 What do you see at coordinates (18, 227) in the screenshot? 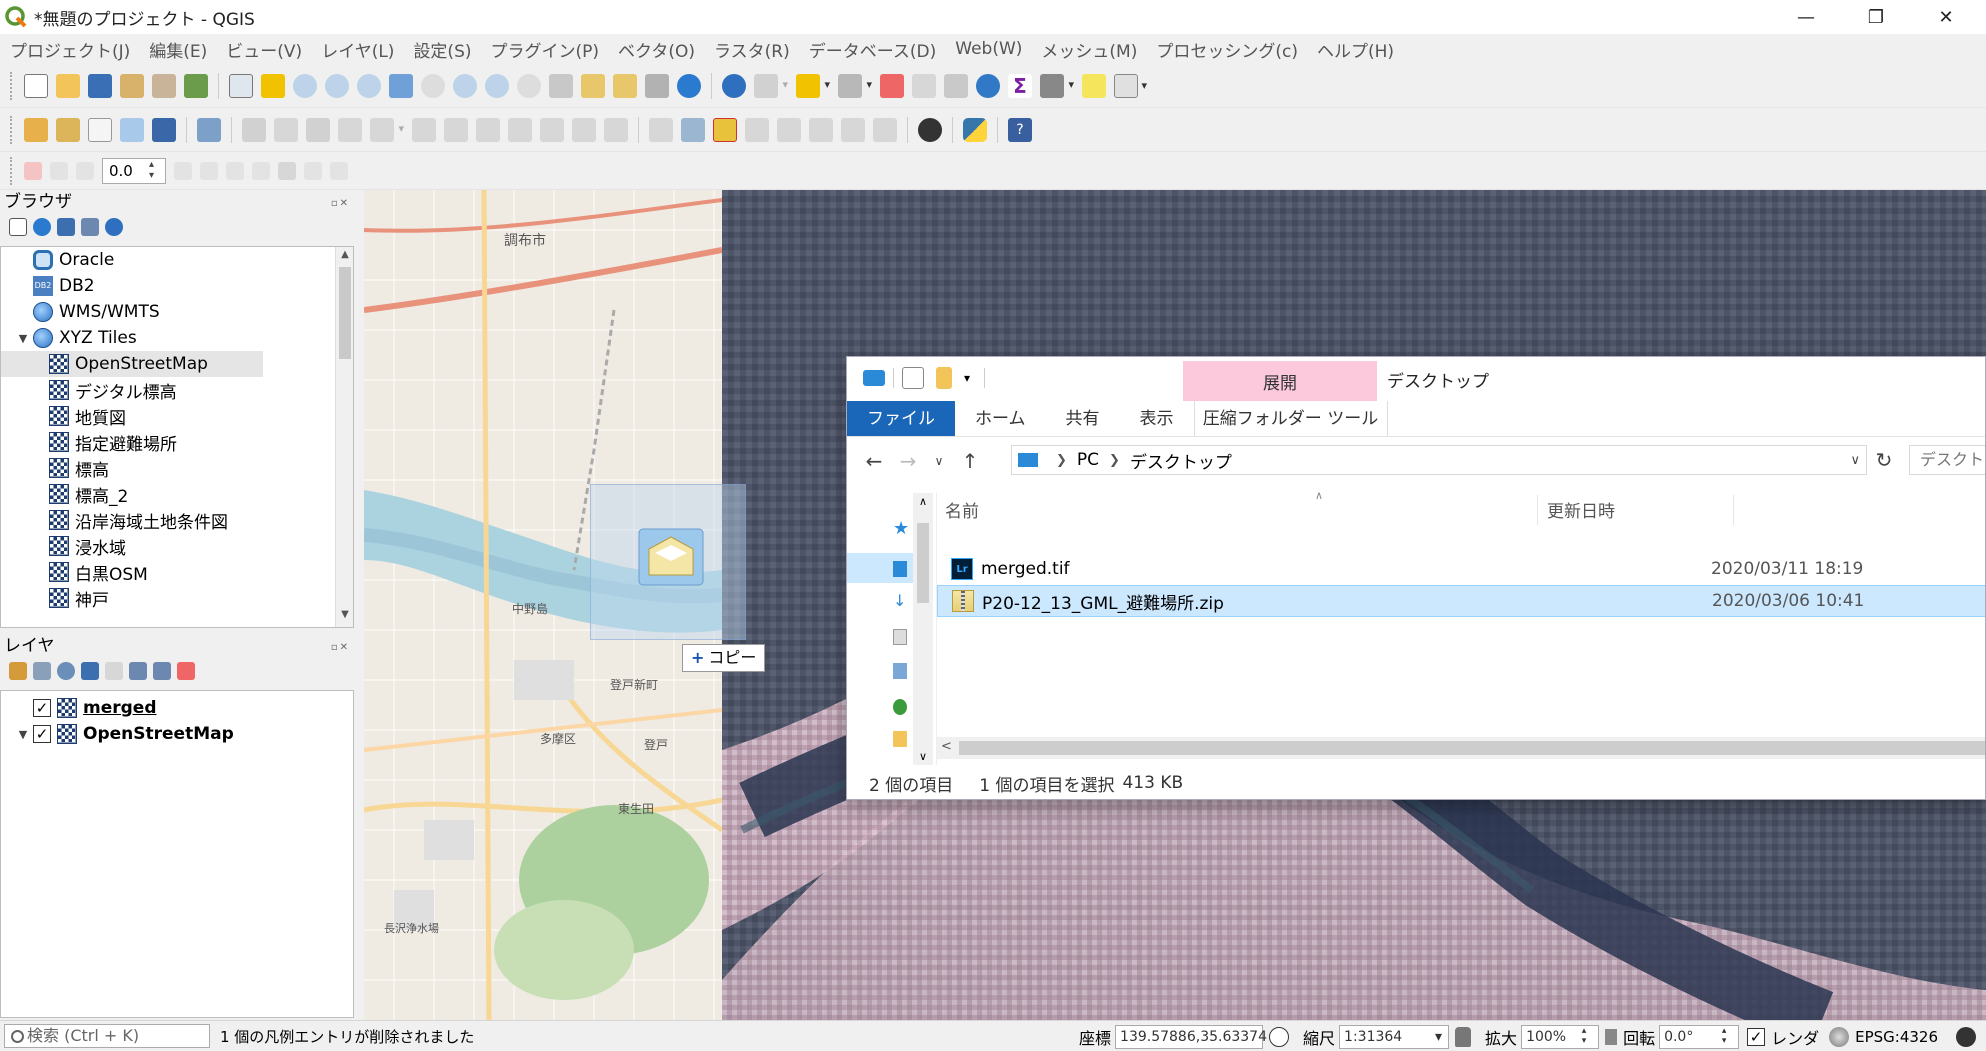
I see `add-selected-layers-icon` at bounding box center [18, 227].